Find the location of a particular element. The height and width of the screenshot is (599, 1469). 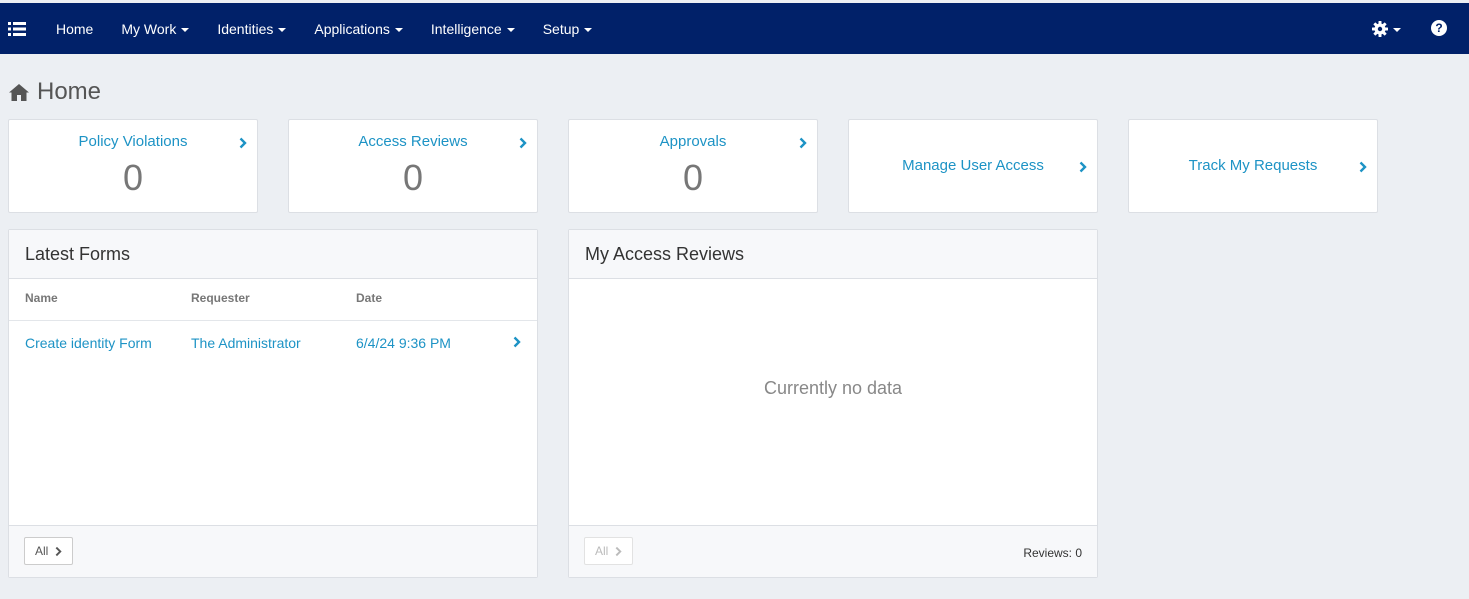

settings-menu-button is located at coordinates (1386, 29).